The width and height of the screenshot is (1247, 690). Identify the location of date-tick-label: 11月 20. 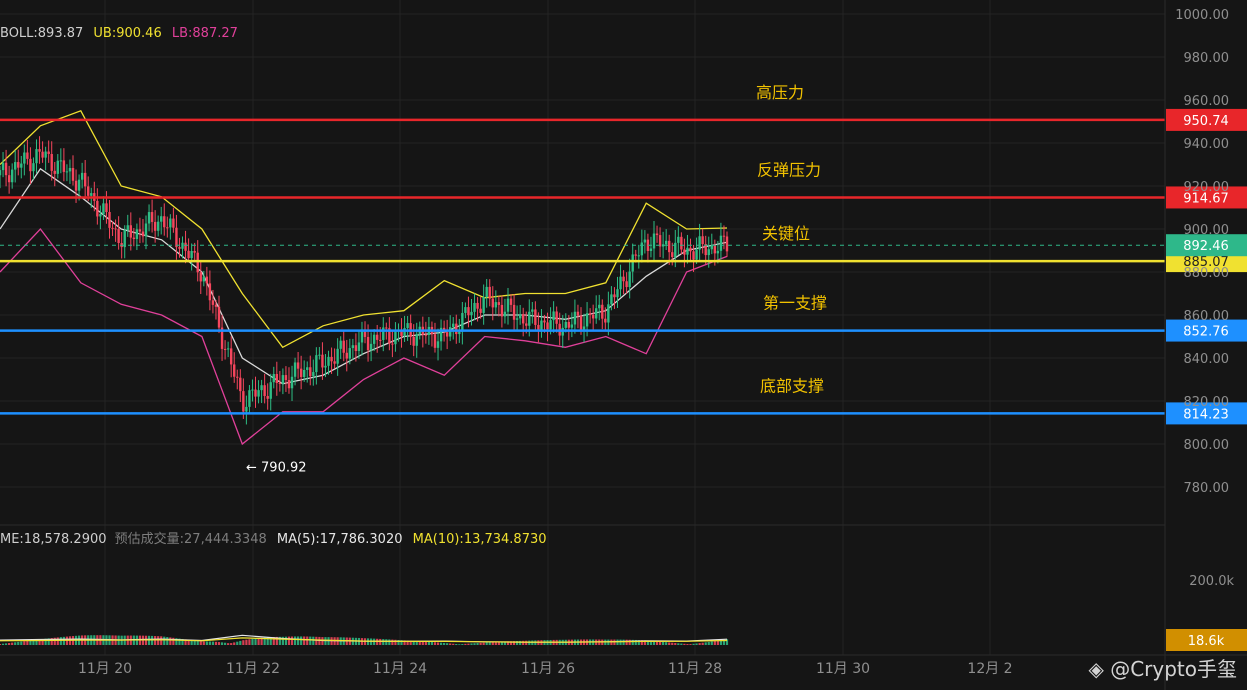
(105, 669).